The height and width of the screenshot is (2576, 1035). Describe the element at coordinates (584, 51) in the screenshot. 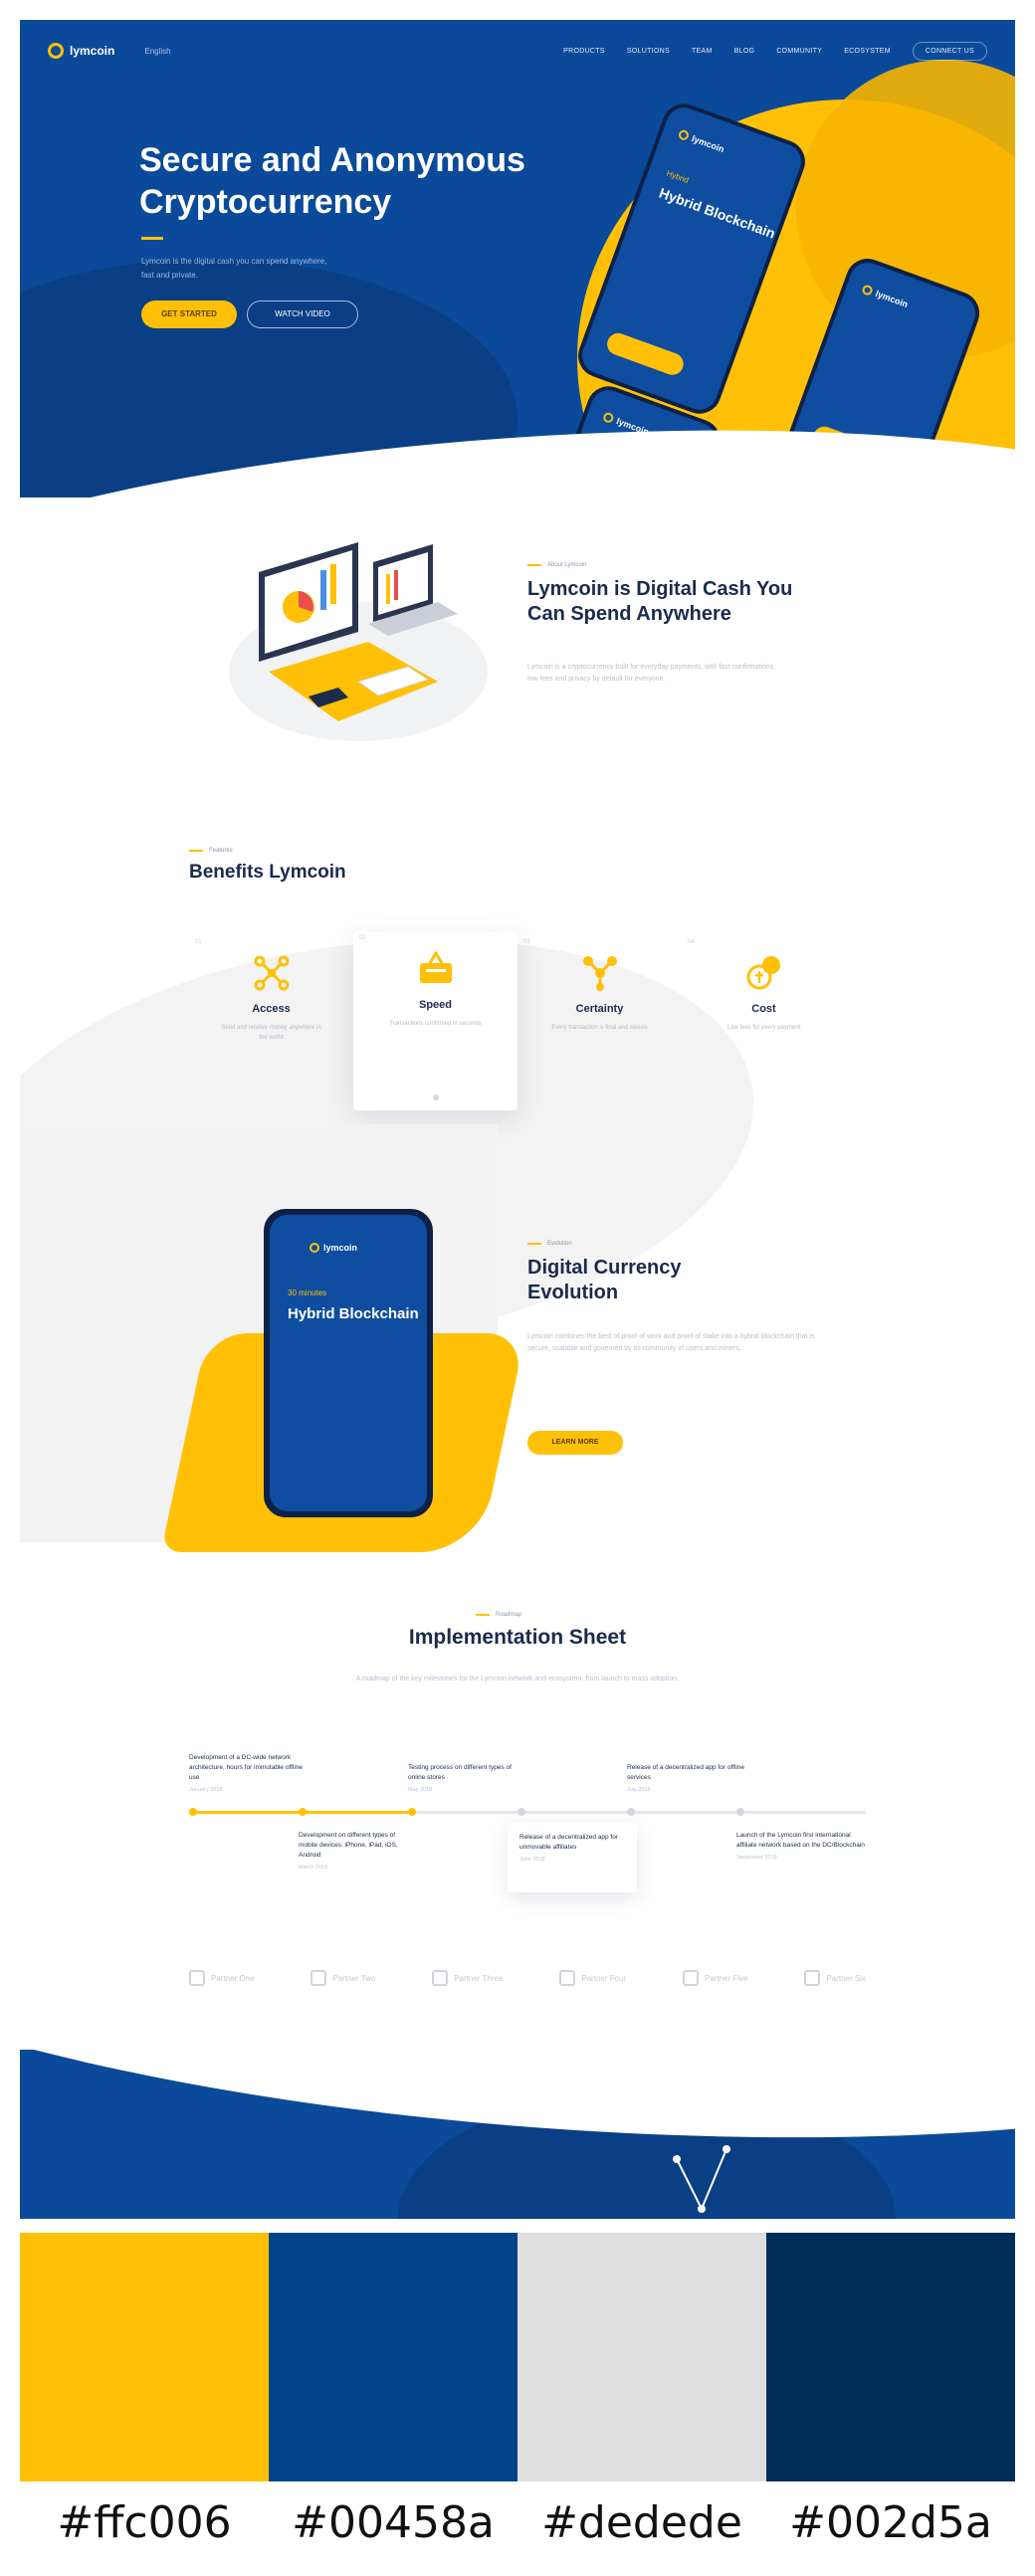

I see `nav-item-products: PRODUCTS` at that location.